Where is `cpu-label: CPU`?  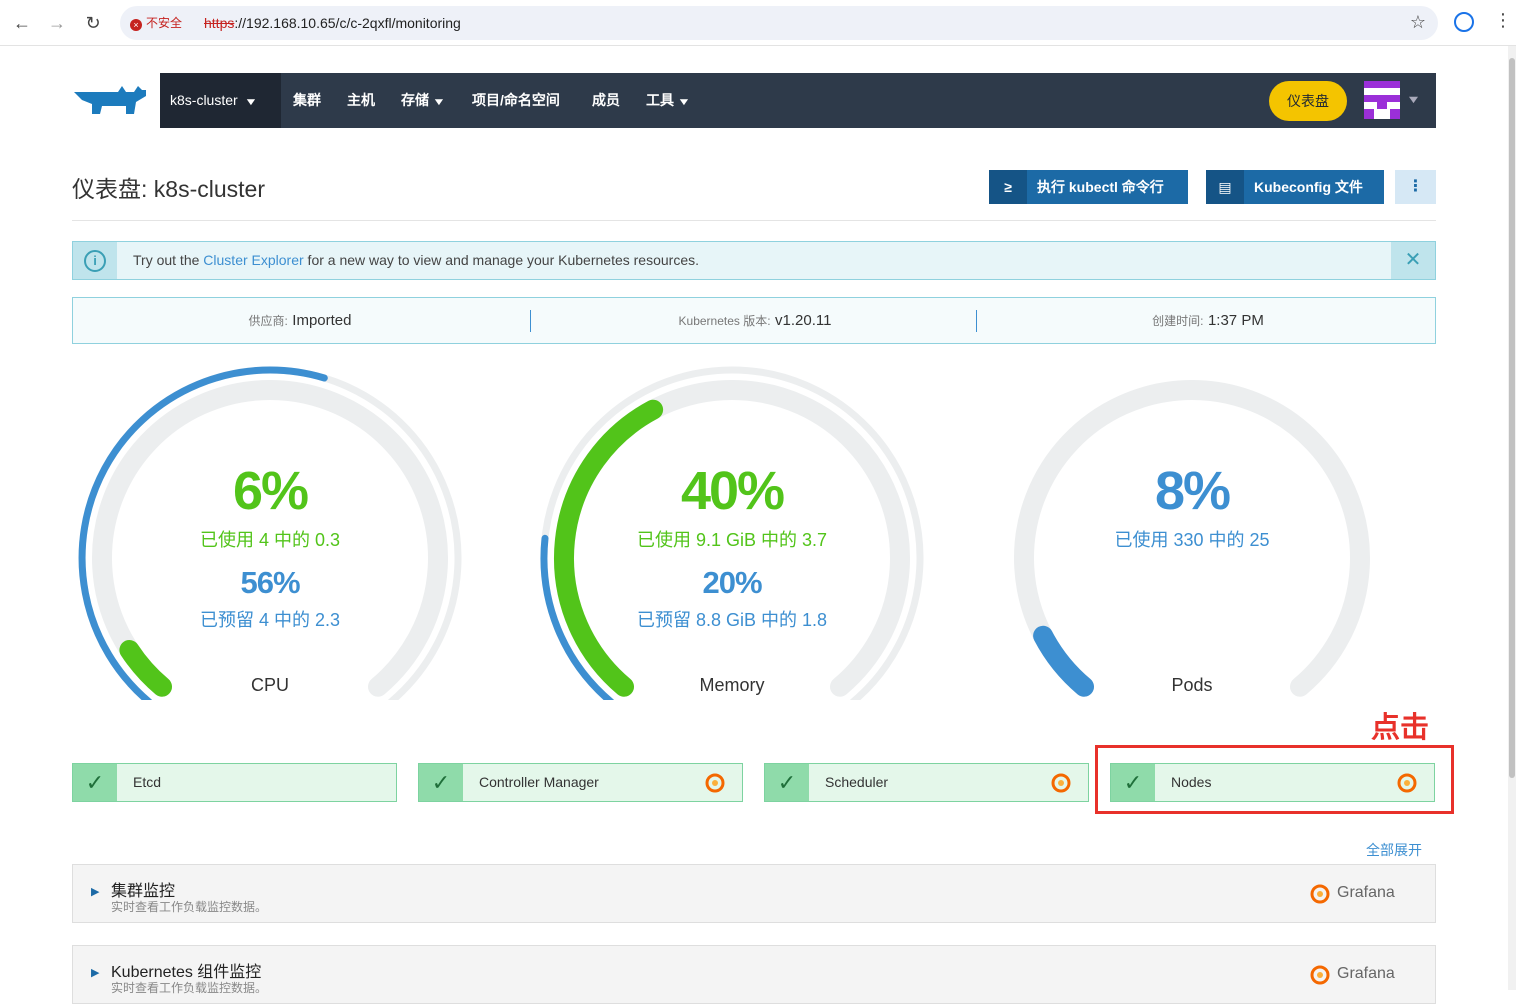 cpu-label: CPU is located at coordinates (269, 685).